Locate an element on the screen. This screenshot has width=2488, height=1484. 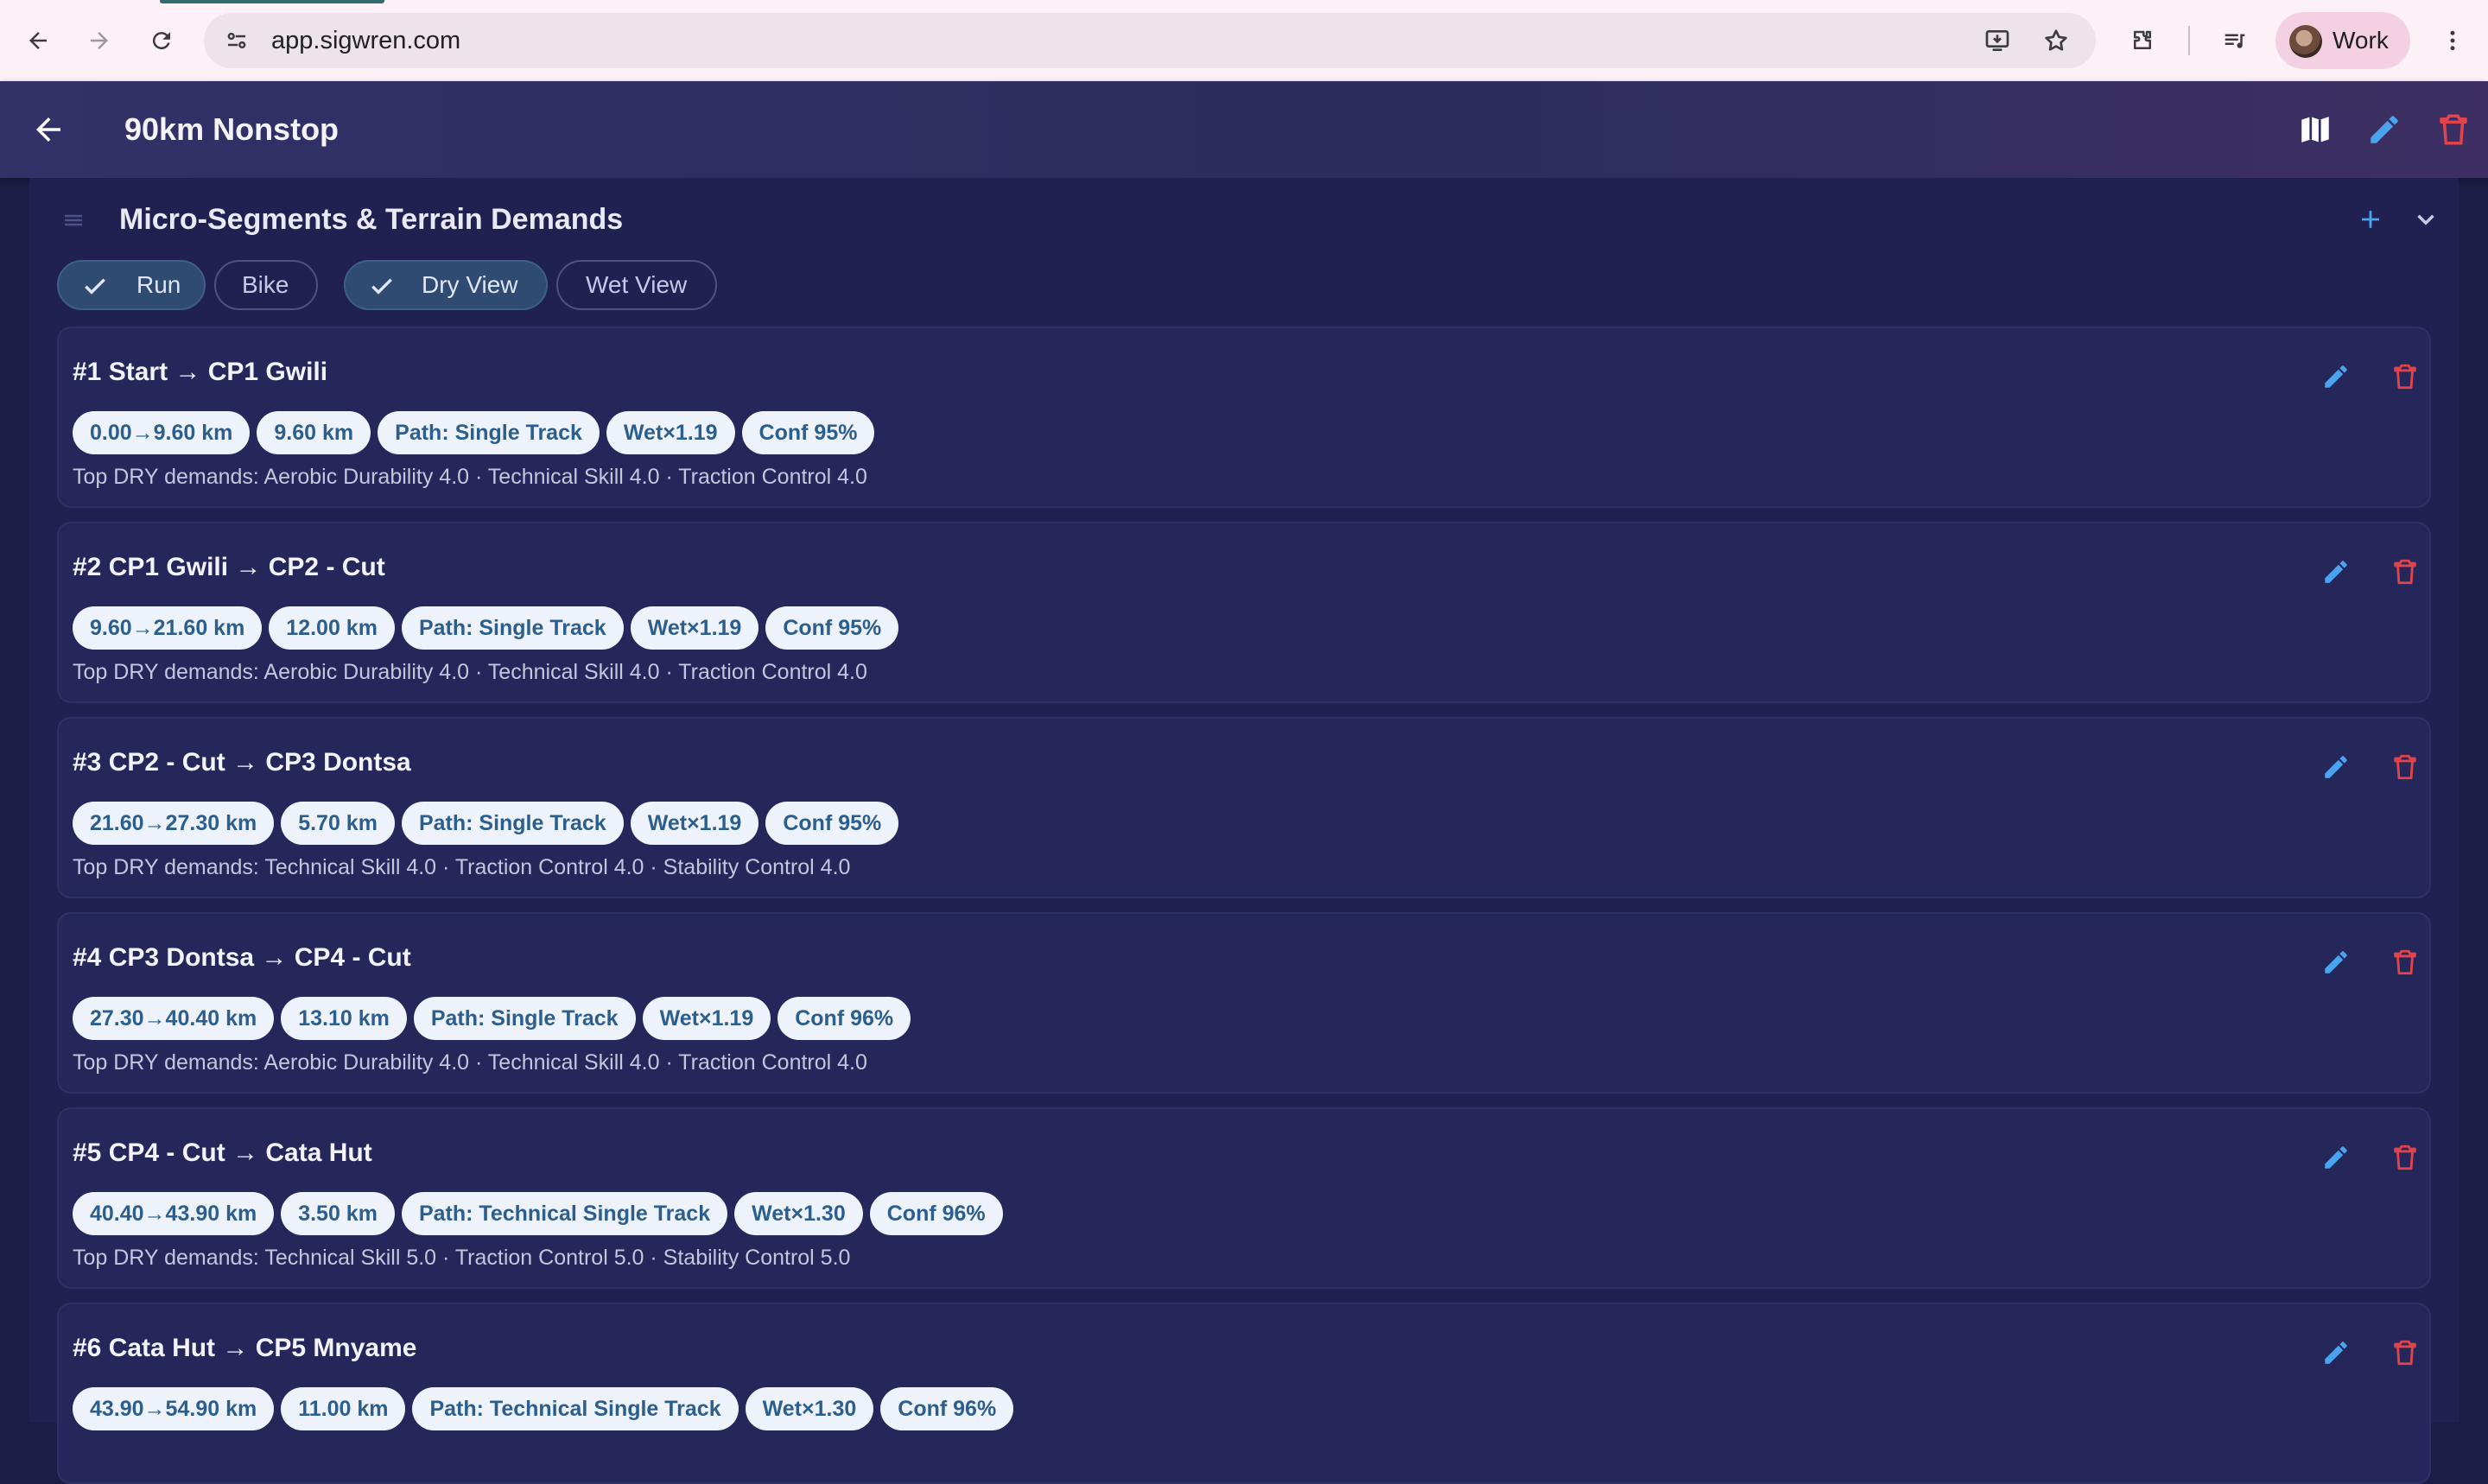
reload-icon is located at coordinates (161, 41).